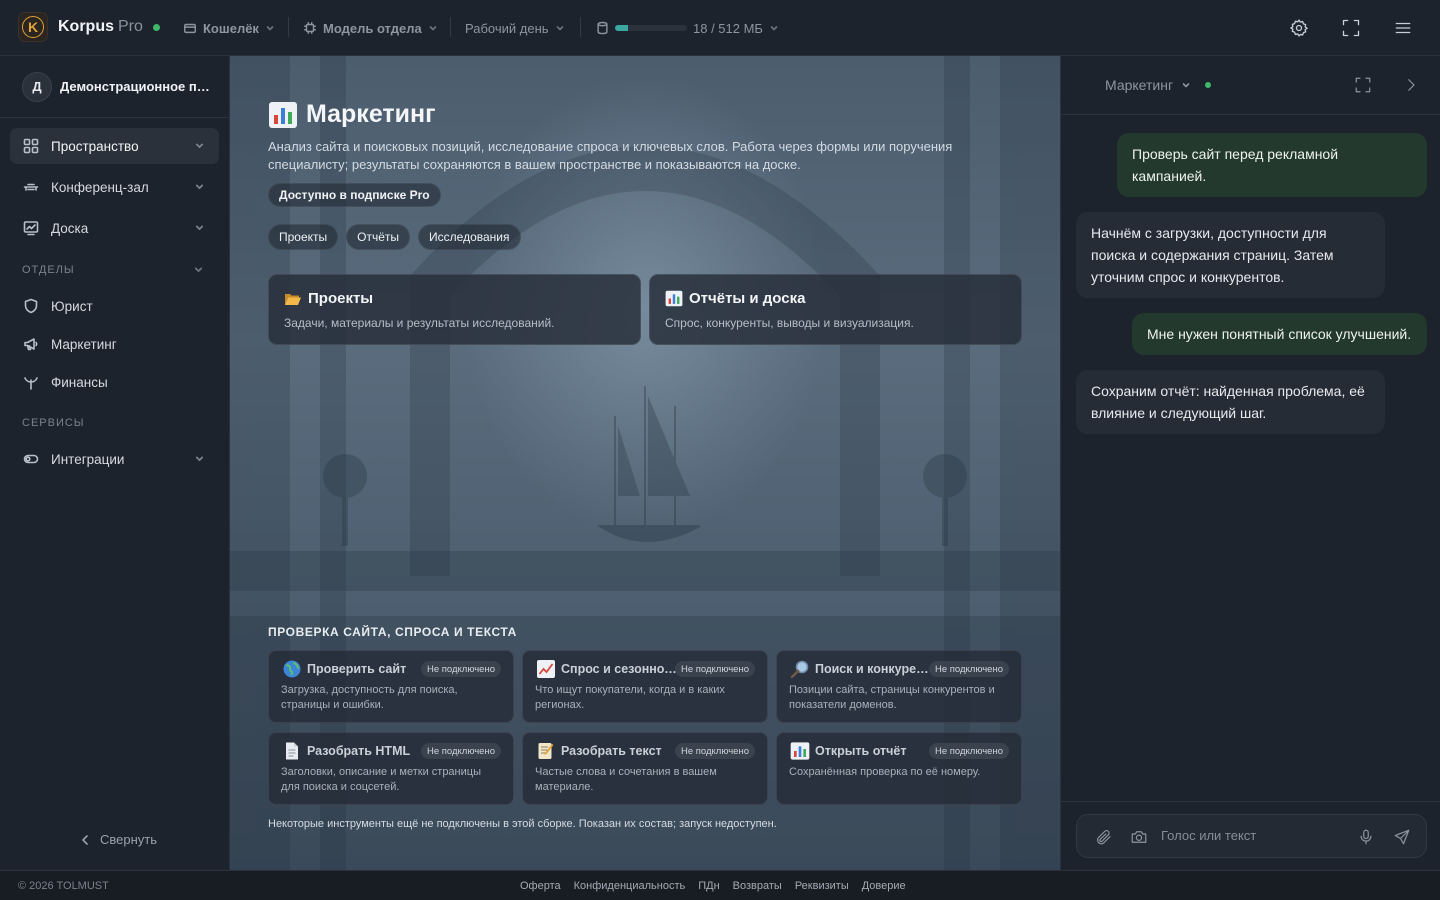 Image resolution: width=1440 pixels, height=900 pixels. Describe the element at coordinates (651, 28) in the screenshot. I see `storage-progress-bar` at that location.